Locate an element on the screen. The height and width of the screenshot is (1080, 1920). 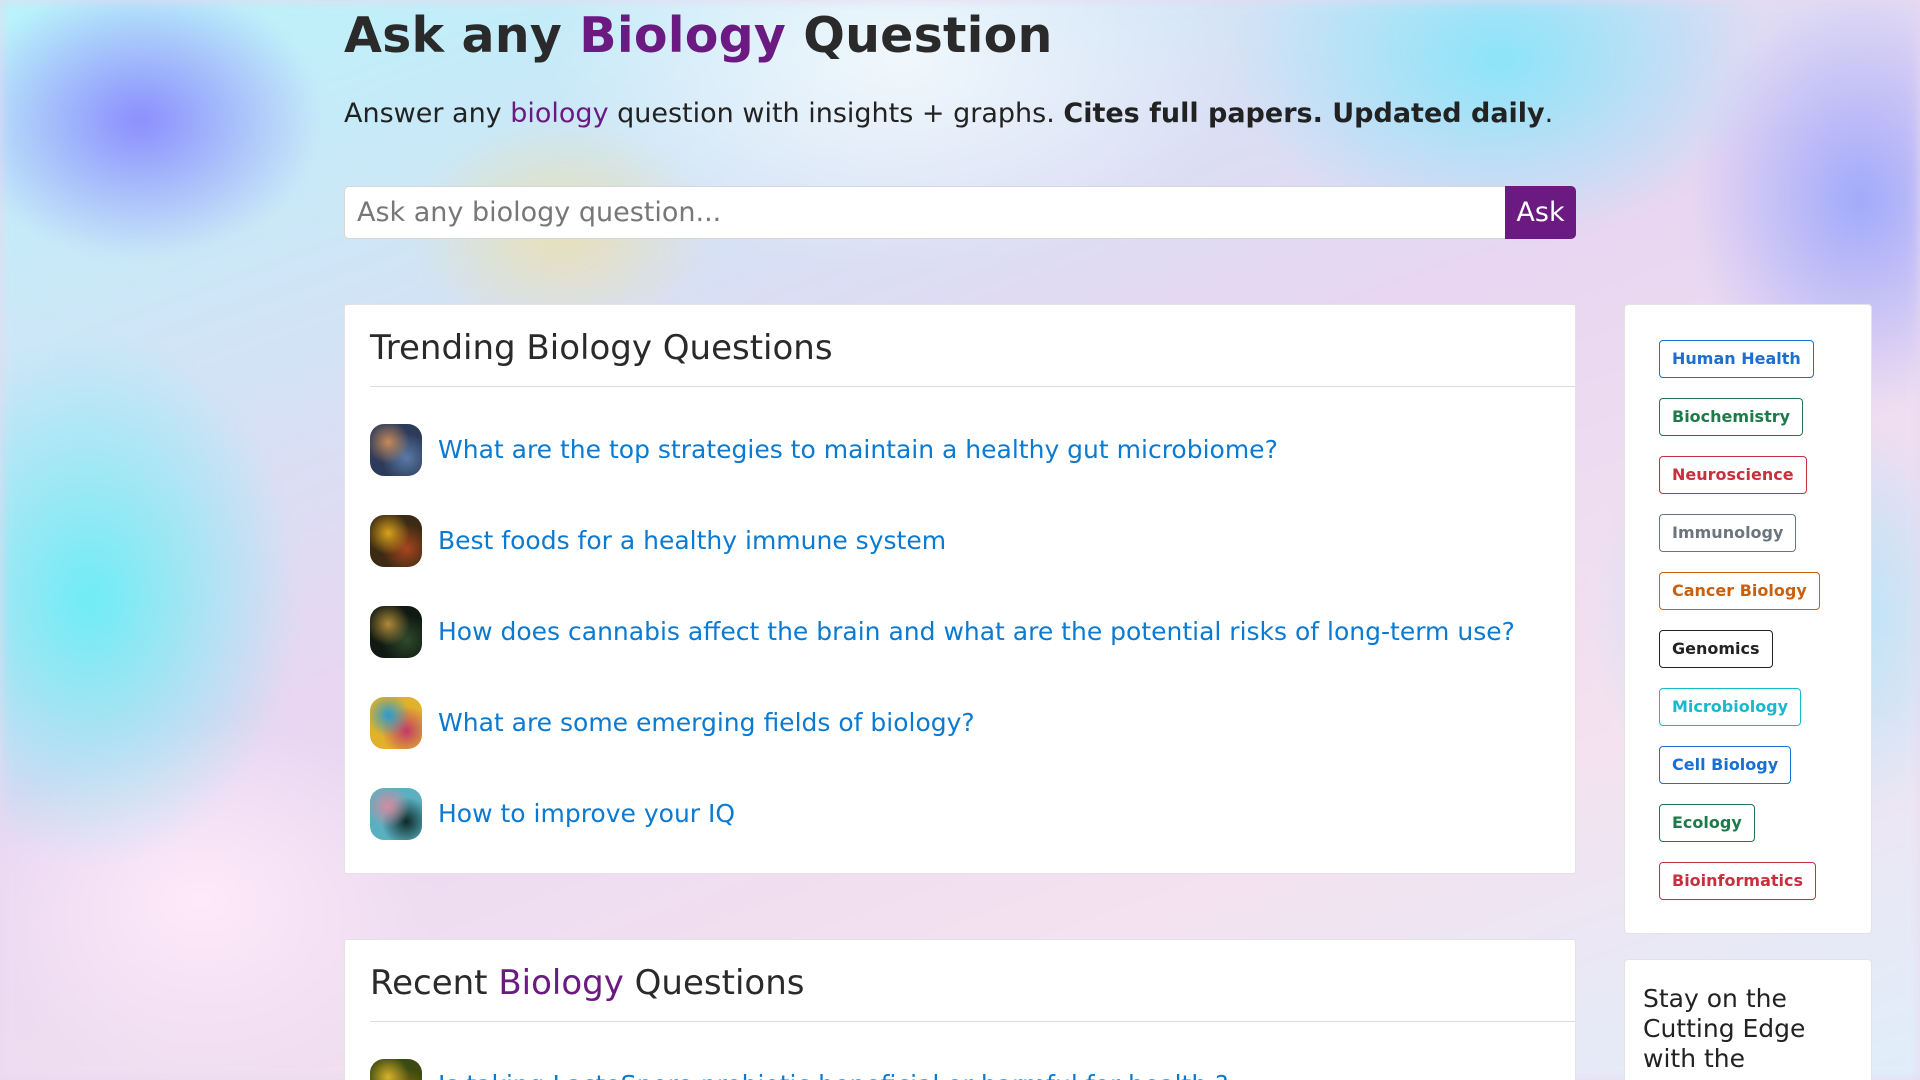
cannabis-brain-thumbnail is located at coordinates (396, 631).